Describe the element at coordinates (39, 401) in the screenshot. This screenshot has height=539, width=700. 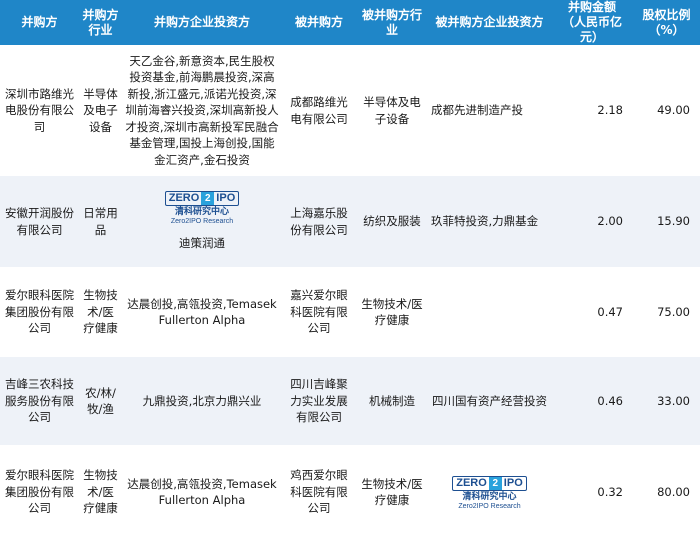
I see `cell-acquirer: 吉峰三农科技服务股份有限公司` at that location.